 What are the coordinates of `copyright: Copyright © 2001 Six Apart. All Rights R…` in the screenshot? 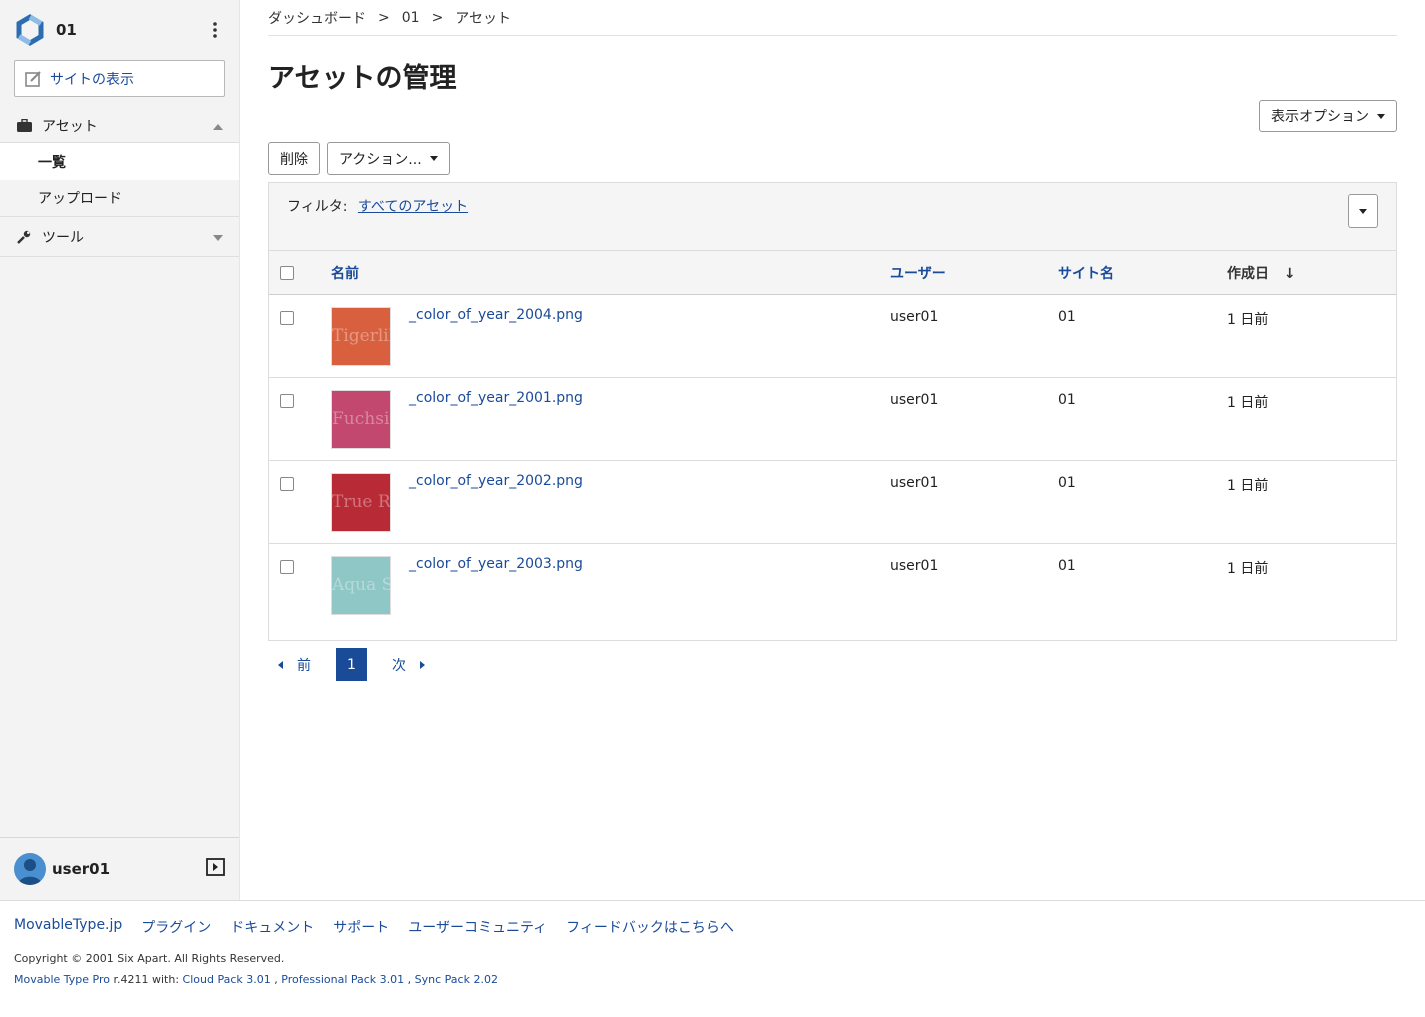 It's located at (149, 958).